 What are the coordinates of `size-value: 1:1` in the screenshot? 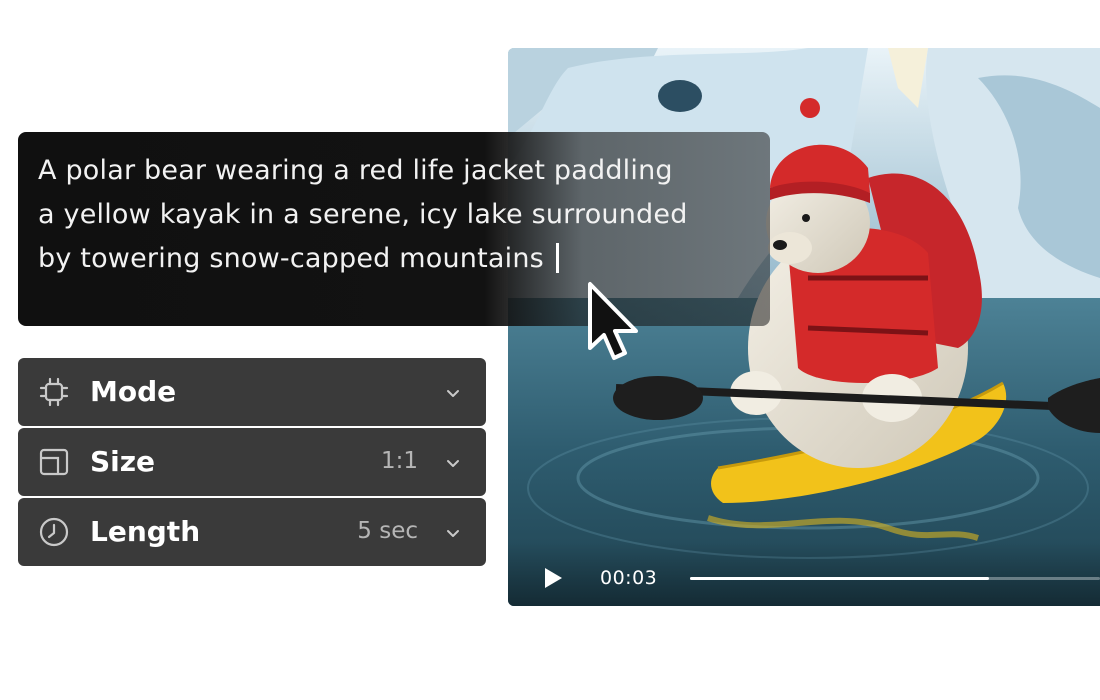 It's located at (399, 461).